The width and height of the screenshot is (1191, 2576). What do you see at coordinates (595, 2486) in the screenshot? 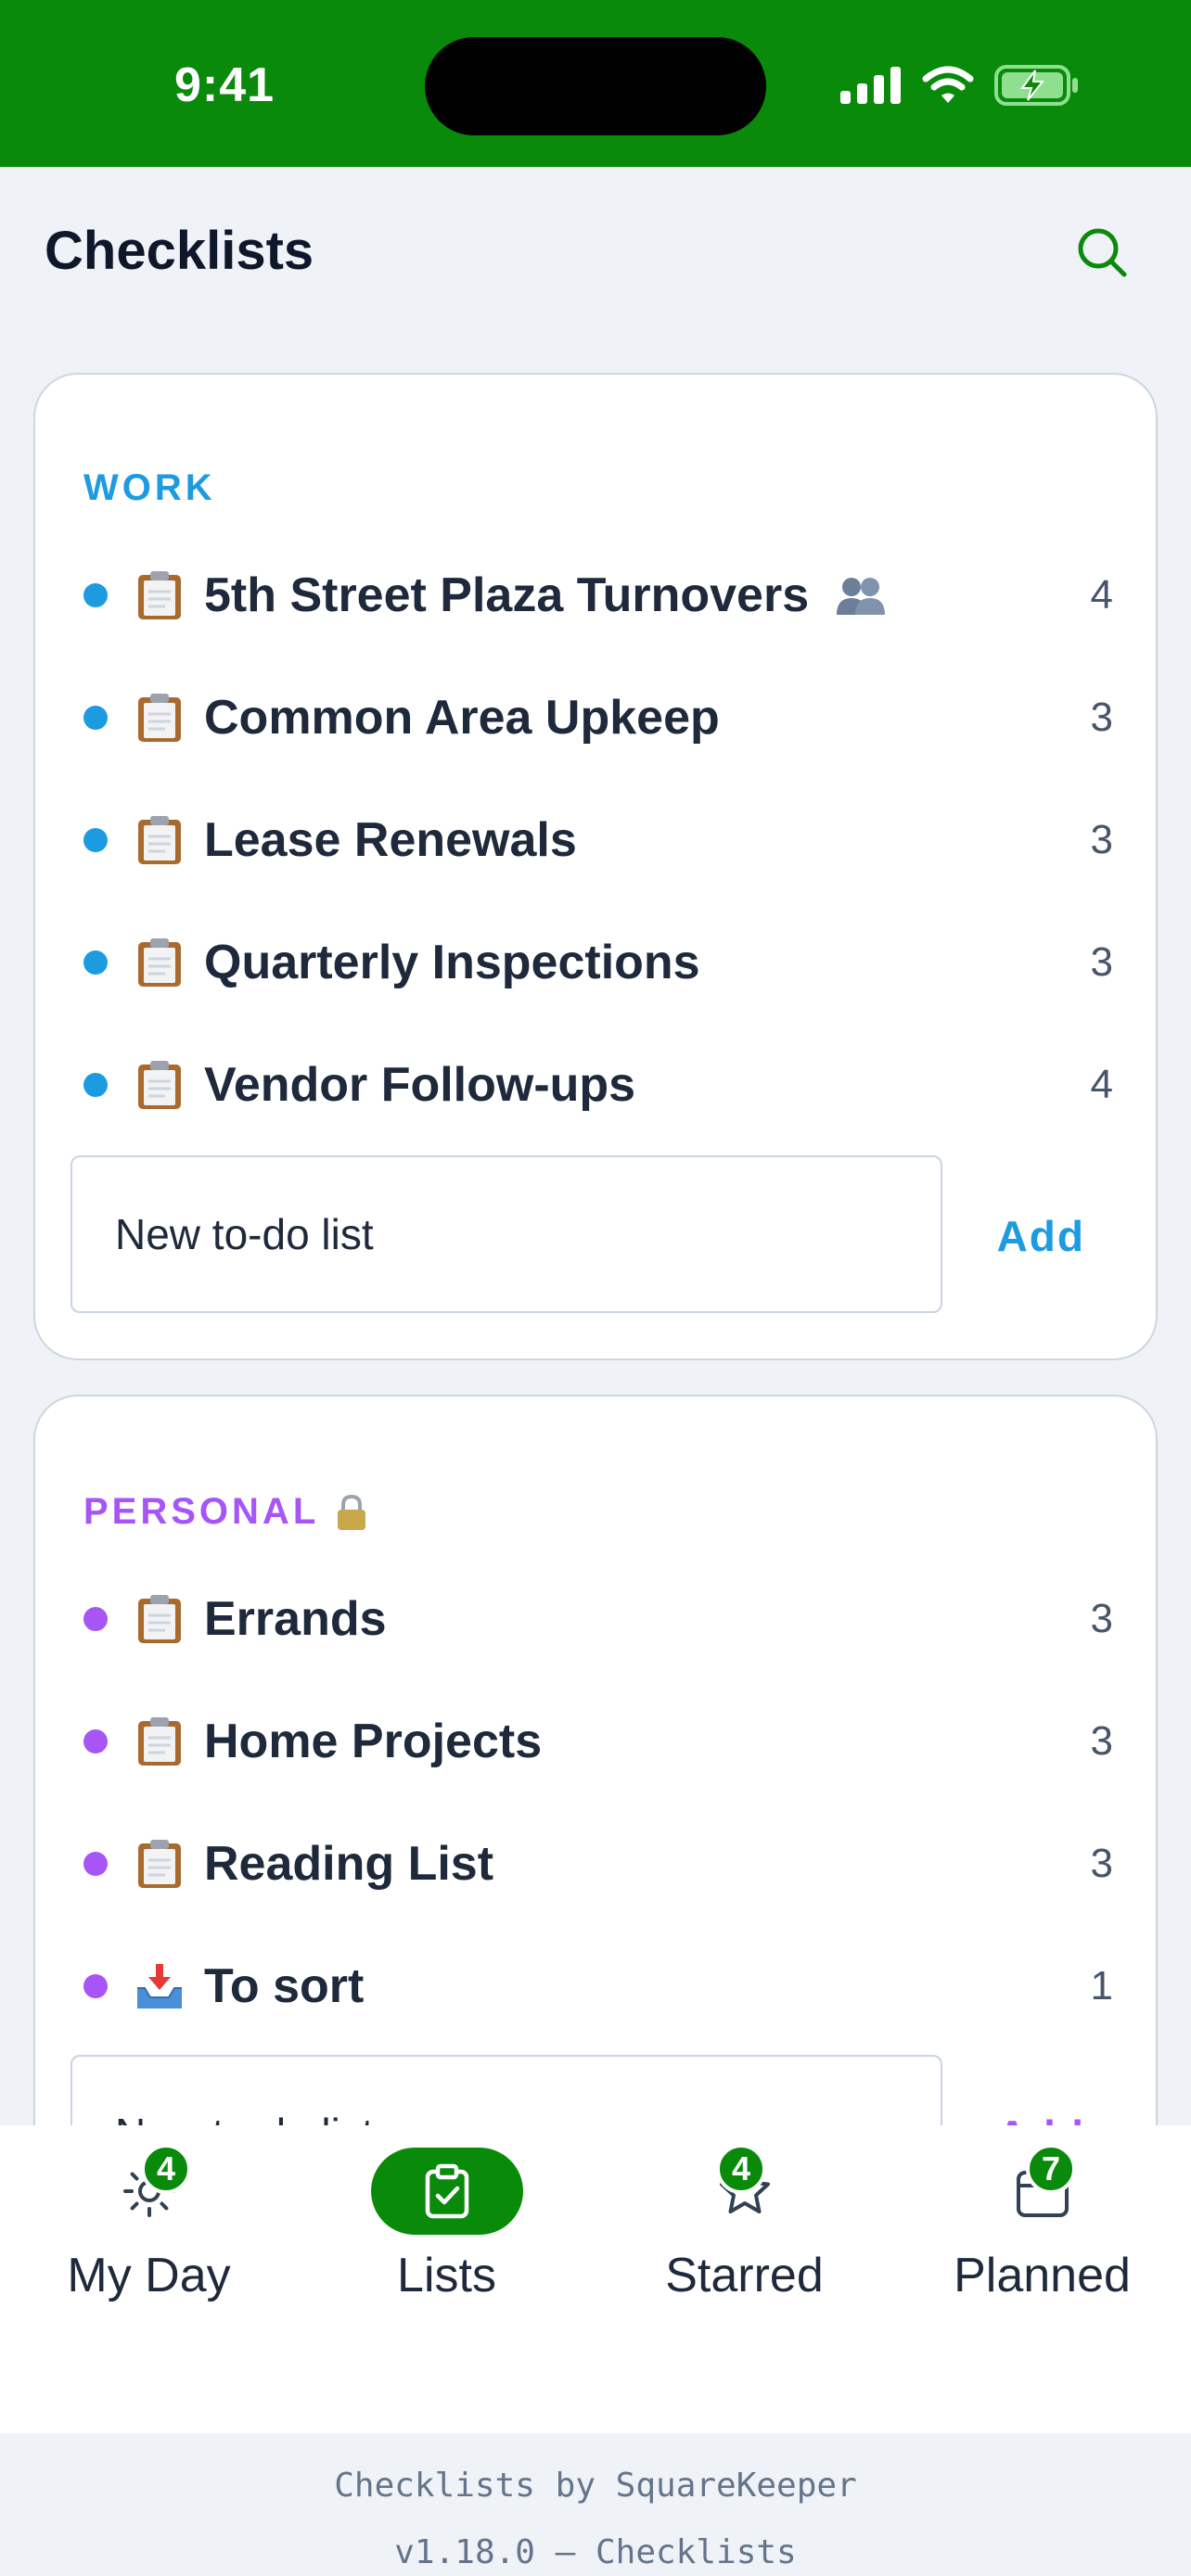
I see `footer-credit: Checklists by SquareKeeper` at bounding box center [595, 2486].